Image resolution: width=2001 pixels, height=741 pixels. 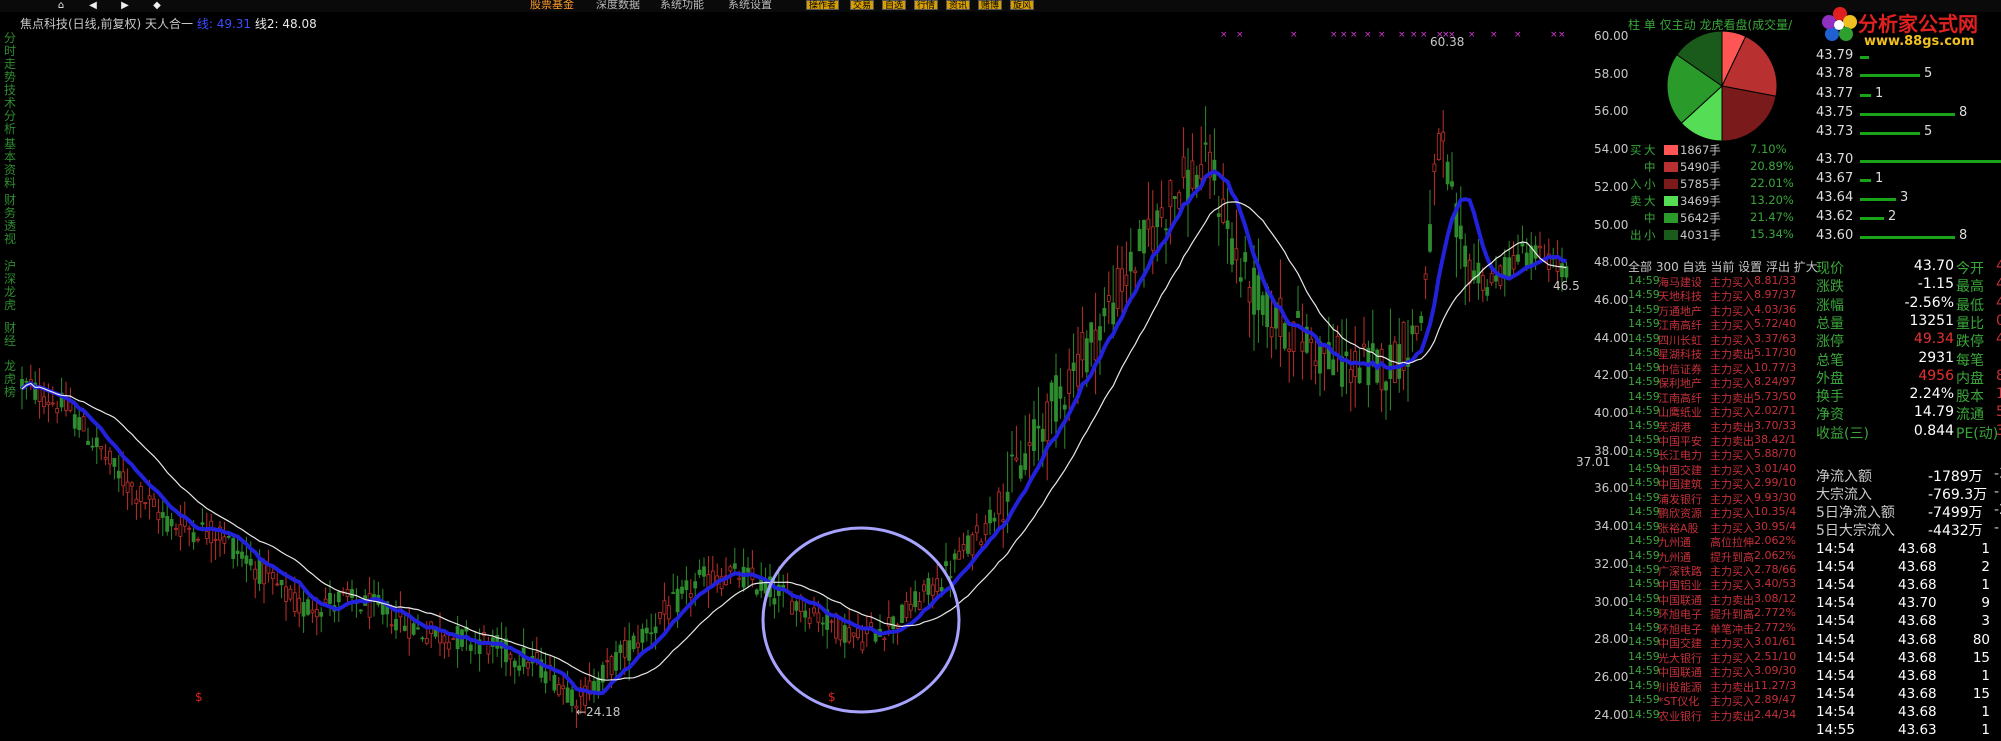 What do you see at coordinates (1723, 541) in the screenshot?
I see `capital-monitor-row: 14:59 九州通 高位拉伸 2.062%` at bounding box center [1723, 541].